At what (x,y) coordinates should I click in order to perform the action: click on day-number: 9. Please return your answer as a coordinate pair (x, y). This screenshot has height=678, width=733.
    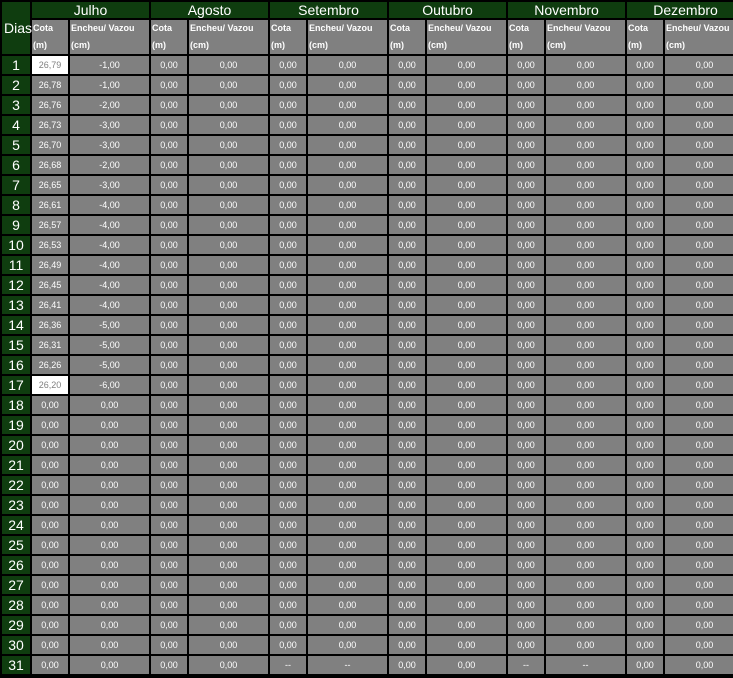
    Looking at the image, I should click on (16, 225).